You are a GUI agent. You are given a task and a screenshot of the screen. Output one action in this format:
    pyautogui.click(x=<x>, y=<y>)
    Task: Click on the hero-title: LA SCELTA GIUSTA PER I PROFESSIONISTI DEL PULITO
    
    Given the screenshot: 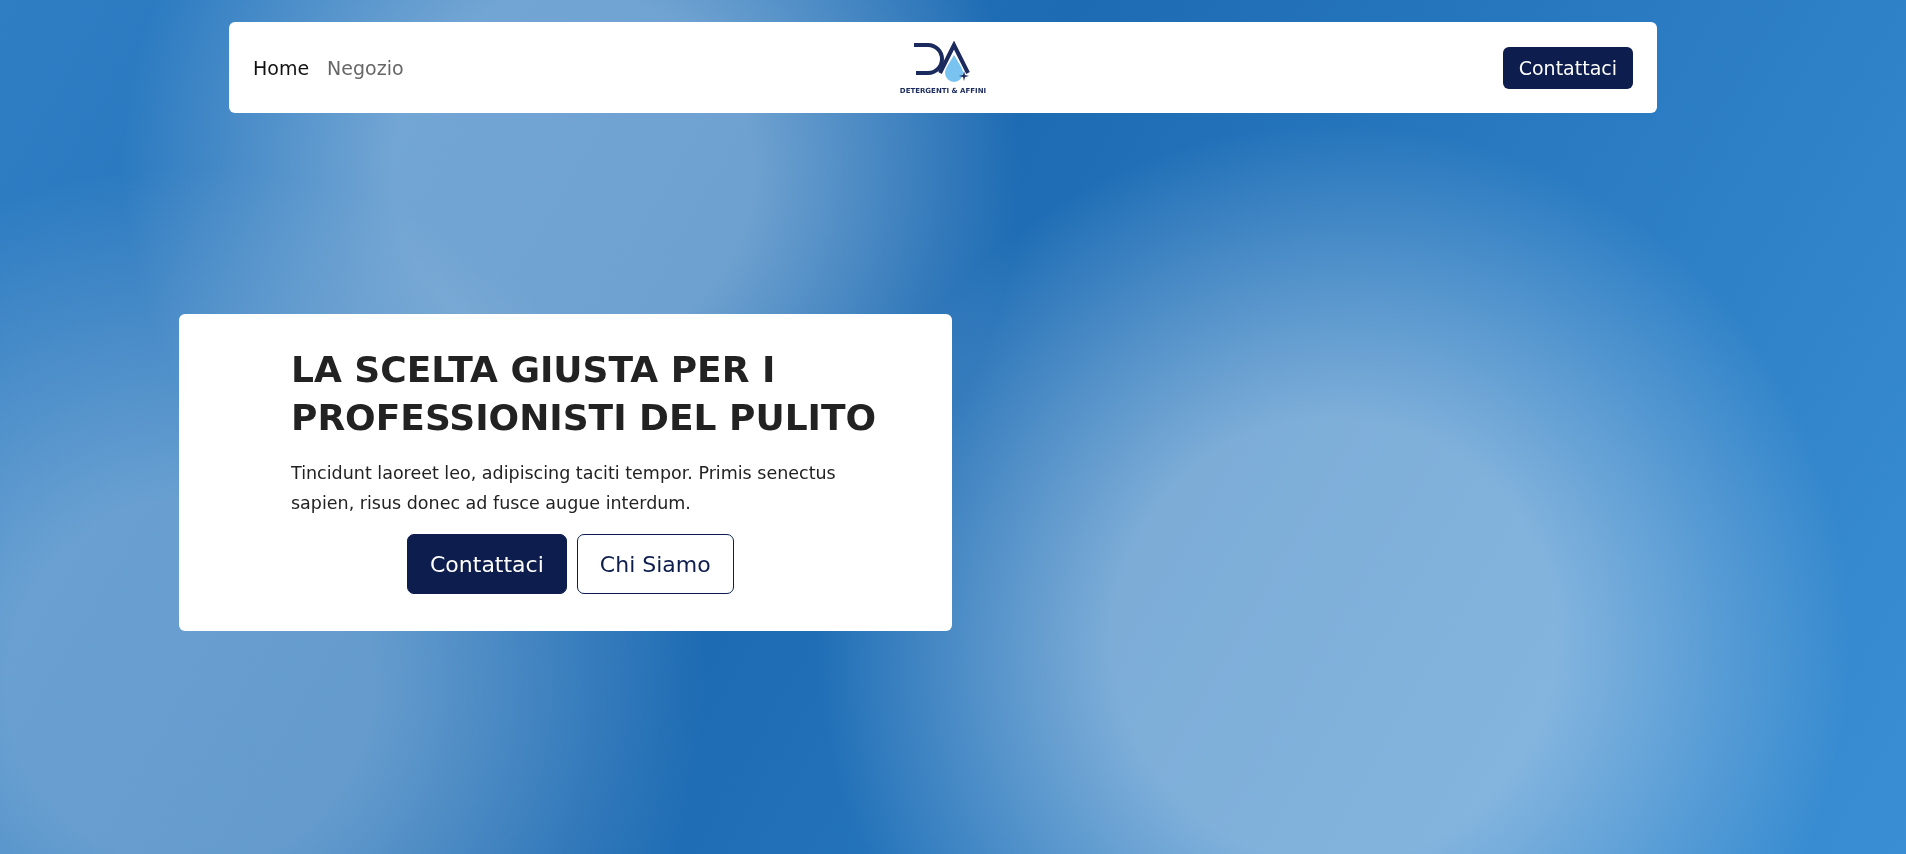 What is the action you would take?
    pyautogui.click(x=584, y=394)
    